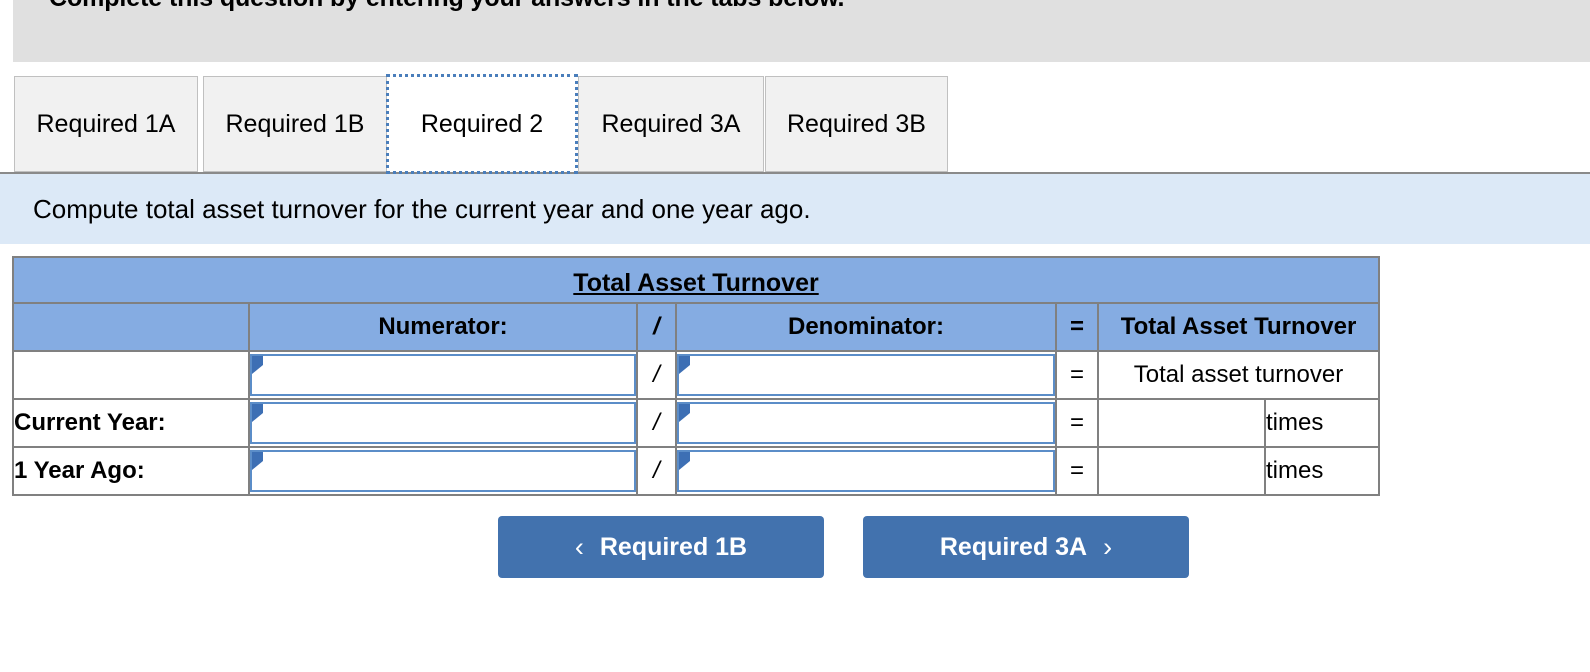 Image resolution: width=1590 pixels, height=672 pixels. What do you see at coordinates (1013, 546) in the screenshot?
I see `next-requirement-label: Required 3A` at bounding box center [1013, 546].